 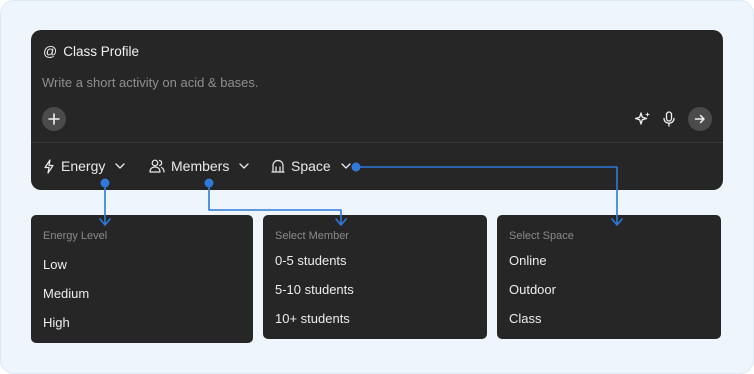 What do you see at coordinates (55, 264) in the screenshot?
I see `energy-option-low: Low` at bounding box center [55, 264].